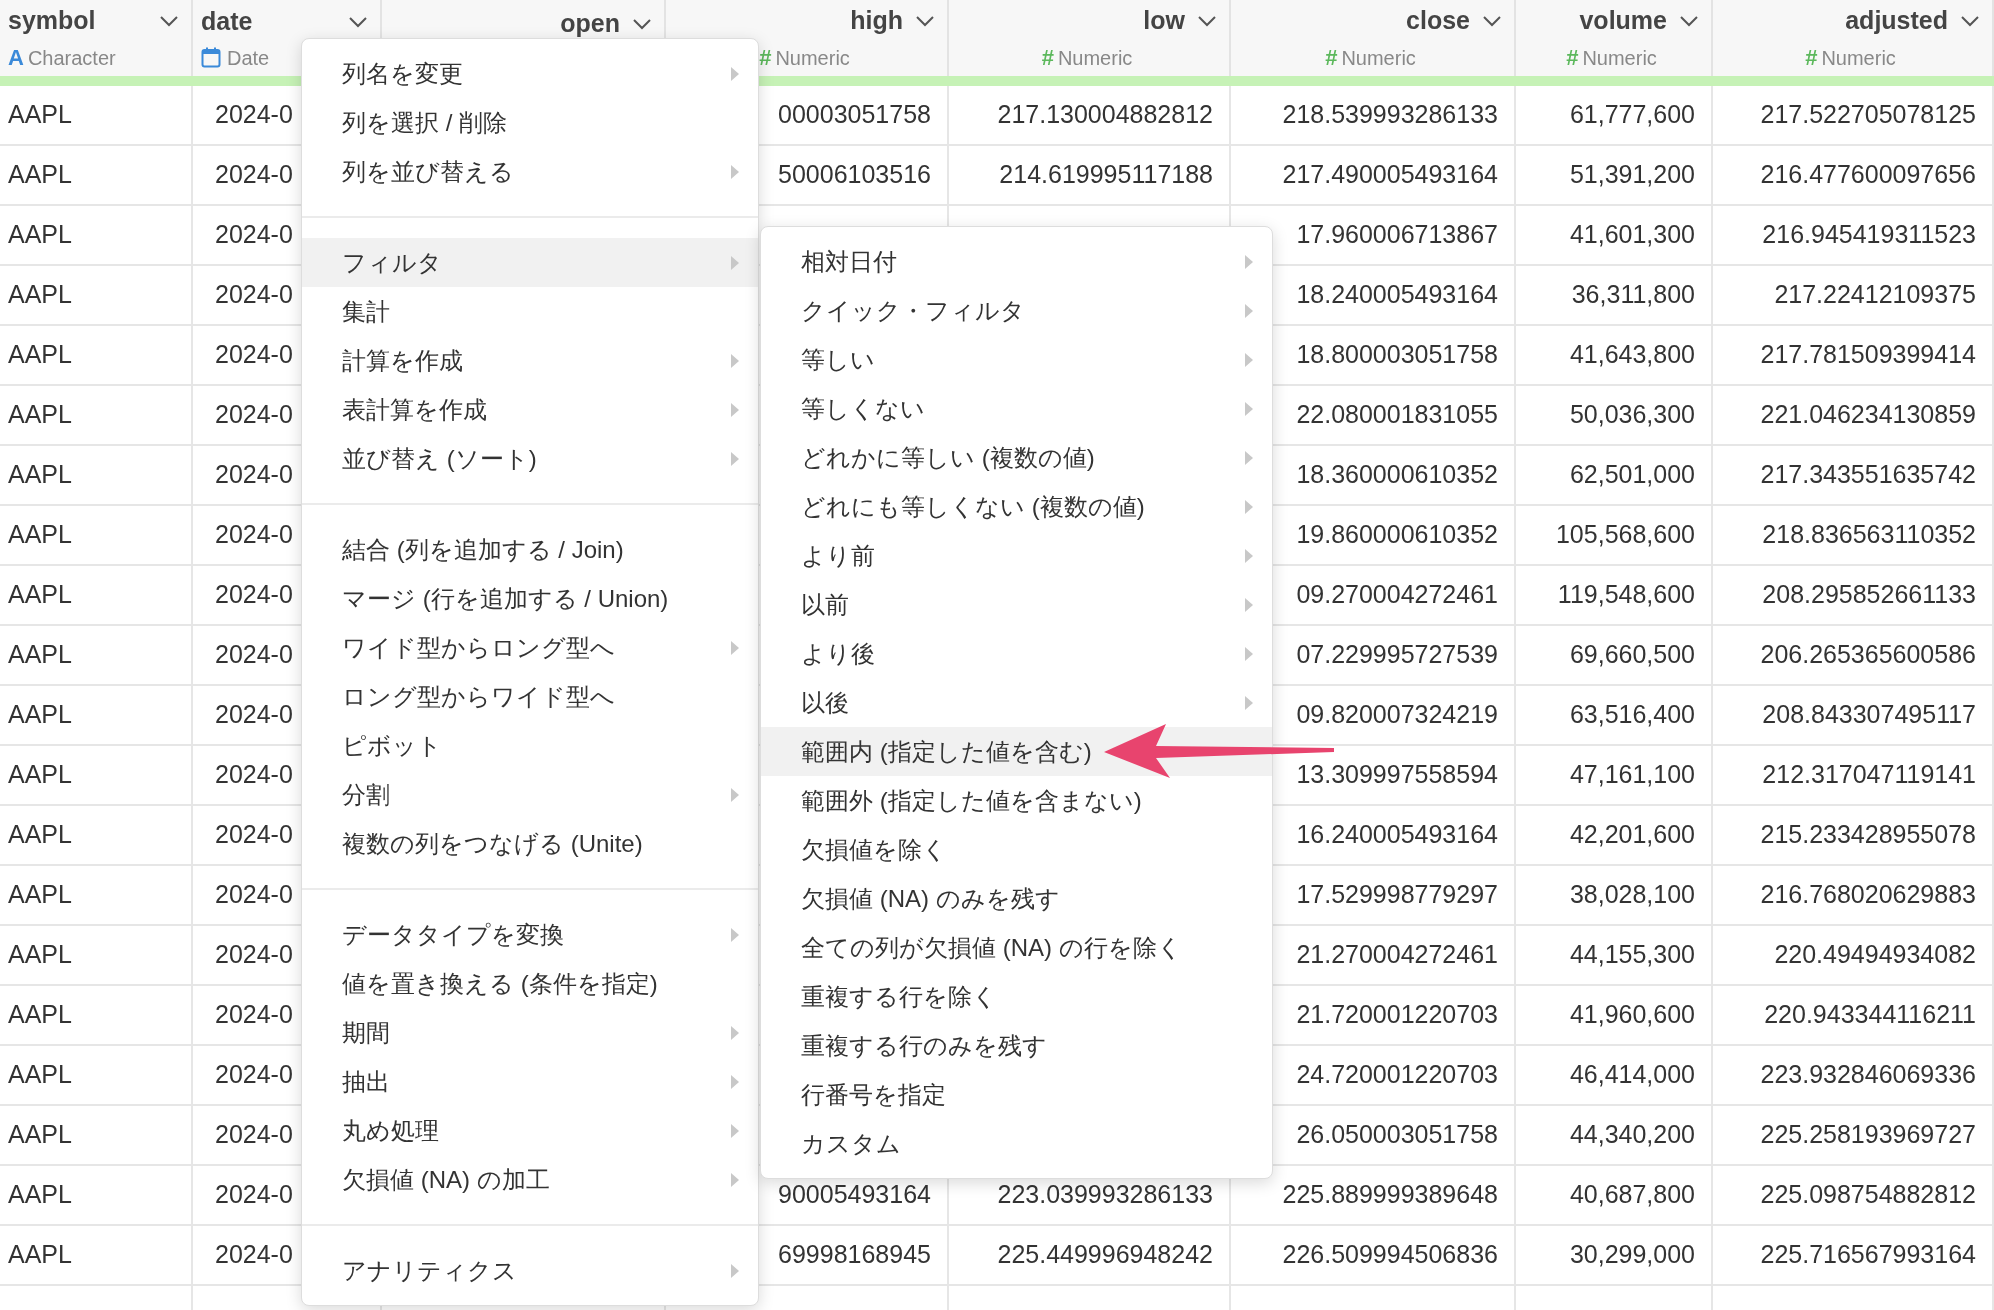 This screenshot has width=1994, height=1310. I want to click on menu-item: どれにも等しくない (複数の値), so click(1016, 506).